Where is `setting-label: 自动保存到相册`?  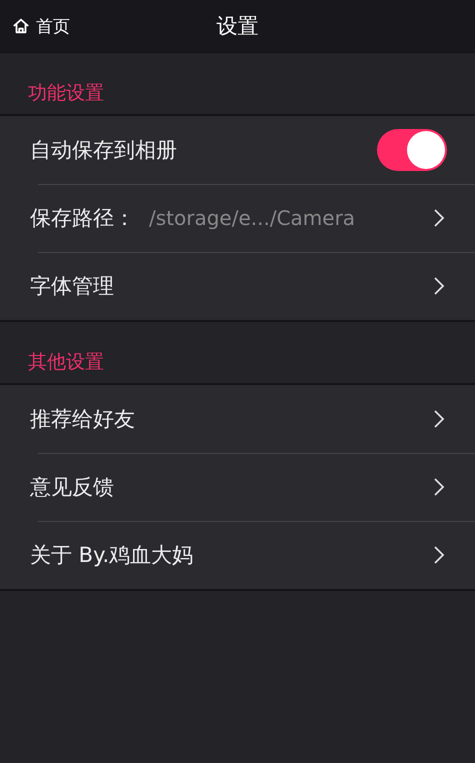
setting-label: 自动保存到相册 is located at coordinates (103, 150).